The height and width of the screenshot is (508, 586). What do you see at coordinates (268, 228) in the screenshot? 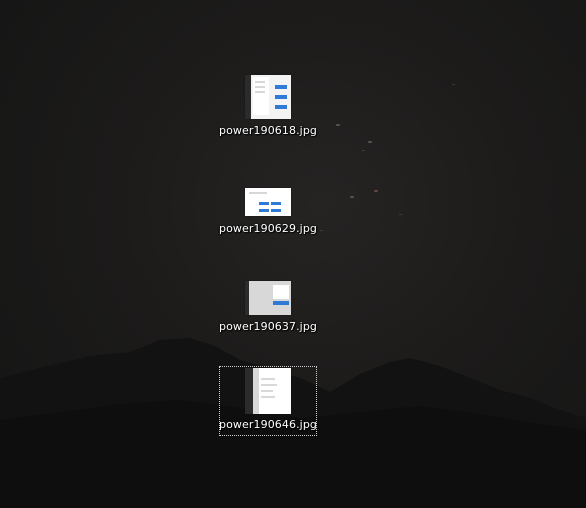
I see `icon-label: power190629.jpg` at bounding box center [268, 228].